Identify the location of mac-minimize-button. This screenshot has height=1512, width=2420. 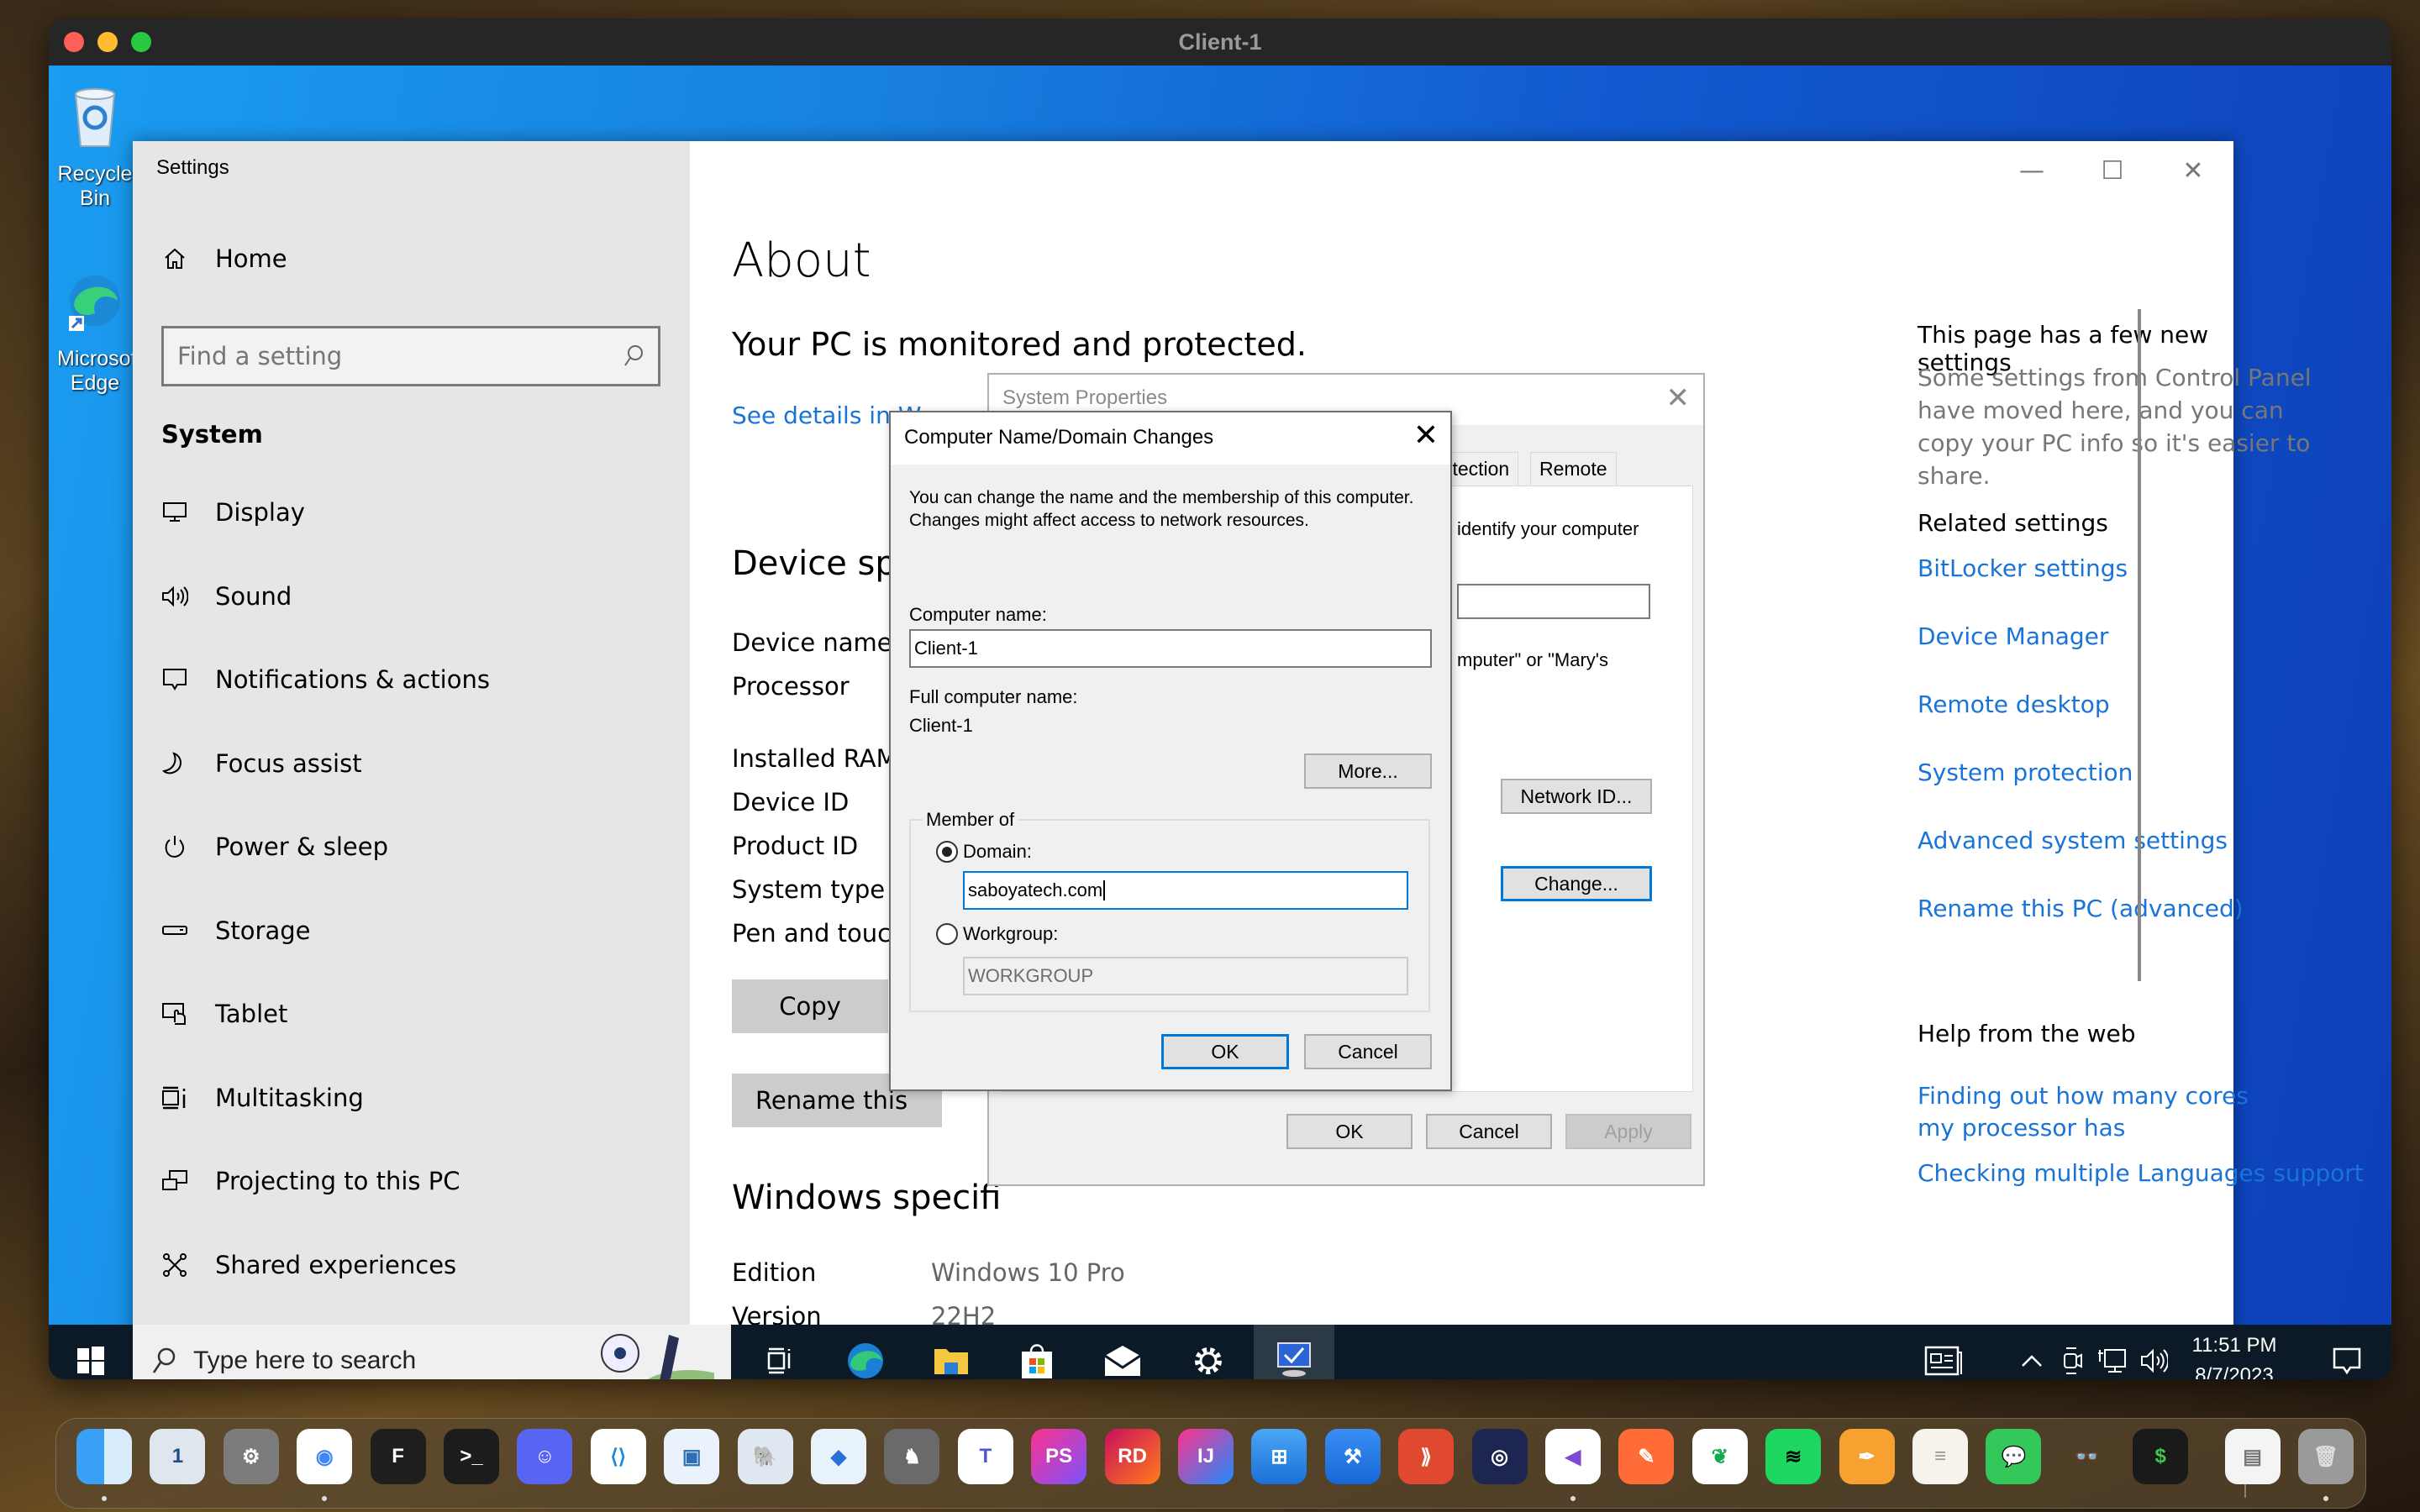
(107, 42).